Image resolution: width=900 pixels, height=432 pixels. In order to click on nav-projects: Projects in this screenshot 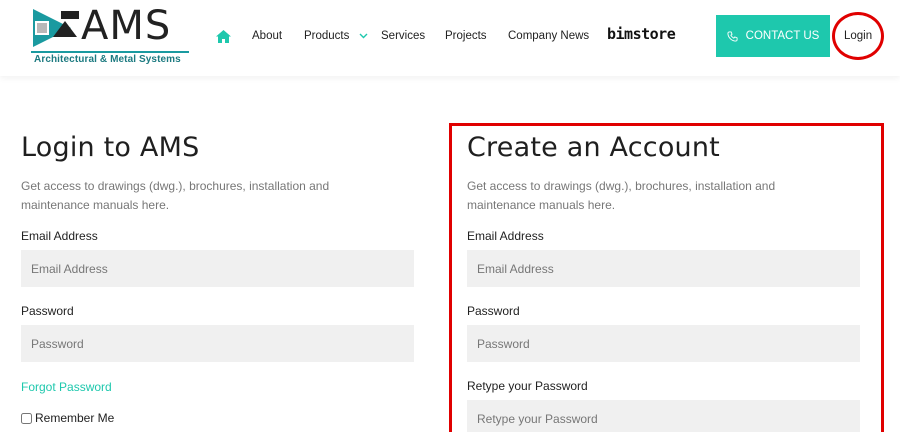, I will do `click(466, 36)`.